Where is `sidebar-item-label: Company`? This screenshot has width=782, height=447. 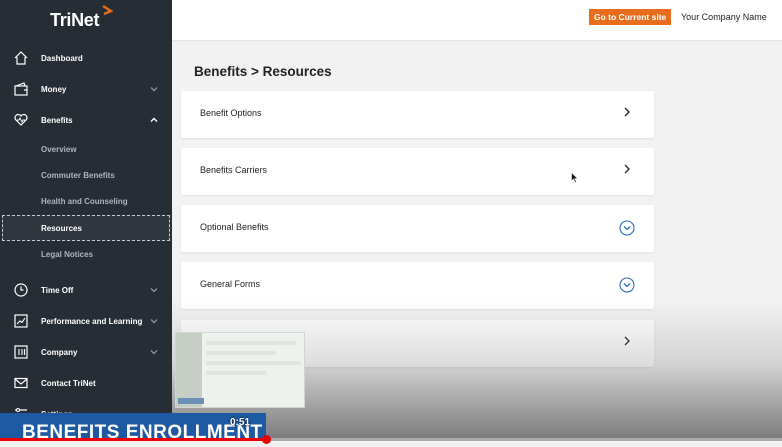
sidebar-item-label: Company is located at coordinates (59, 352).